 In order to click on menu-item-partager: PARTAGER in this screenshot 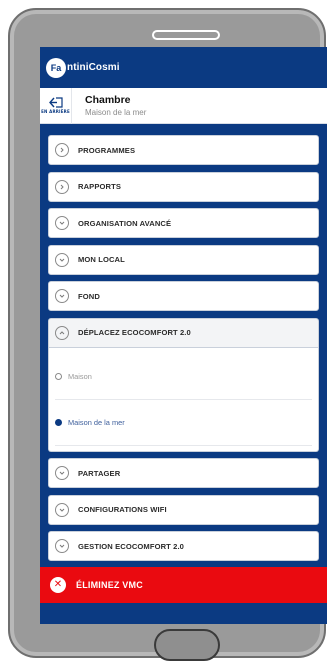, I will do `click(183, 473)`.